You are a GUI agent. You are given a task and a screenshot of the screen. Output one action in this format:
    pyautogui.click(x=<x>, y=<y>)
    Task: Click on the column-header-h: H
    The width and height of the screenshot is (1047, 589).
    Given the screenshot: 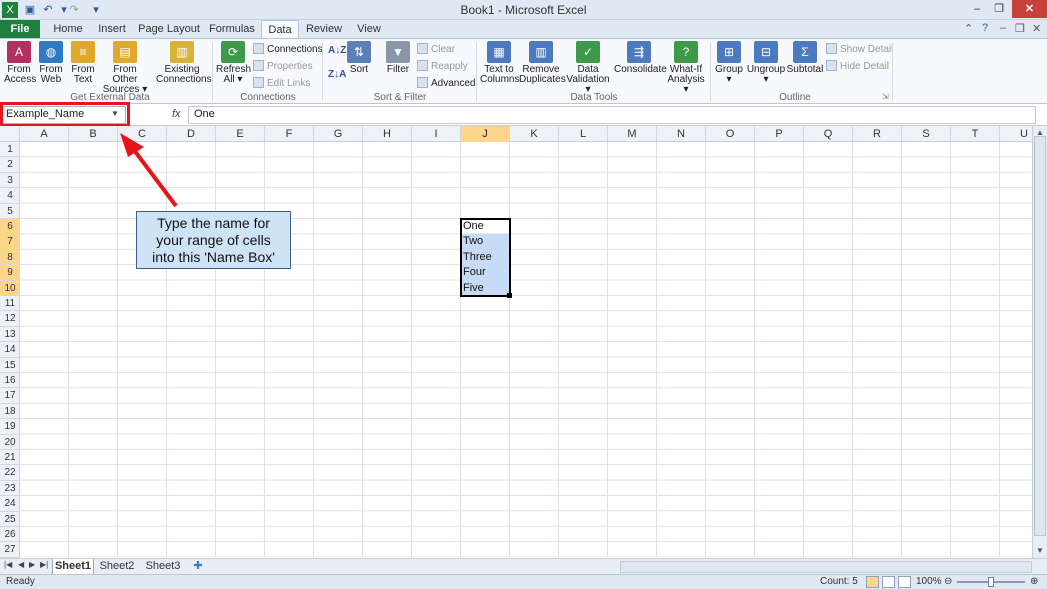 What is the action you would take?
    pyautogui.click(x=387, y=134)
    